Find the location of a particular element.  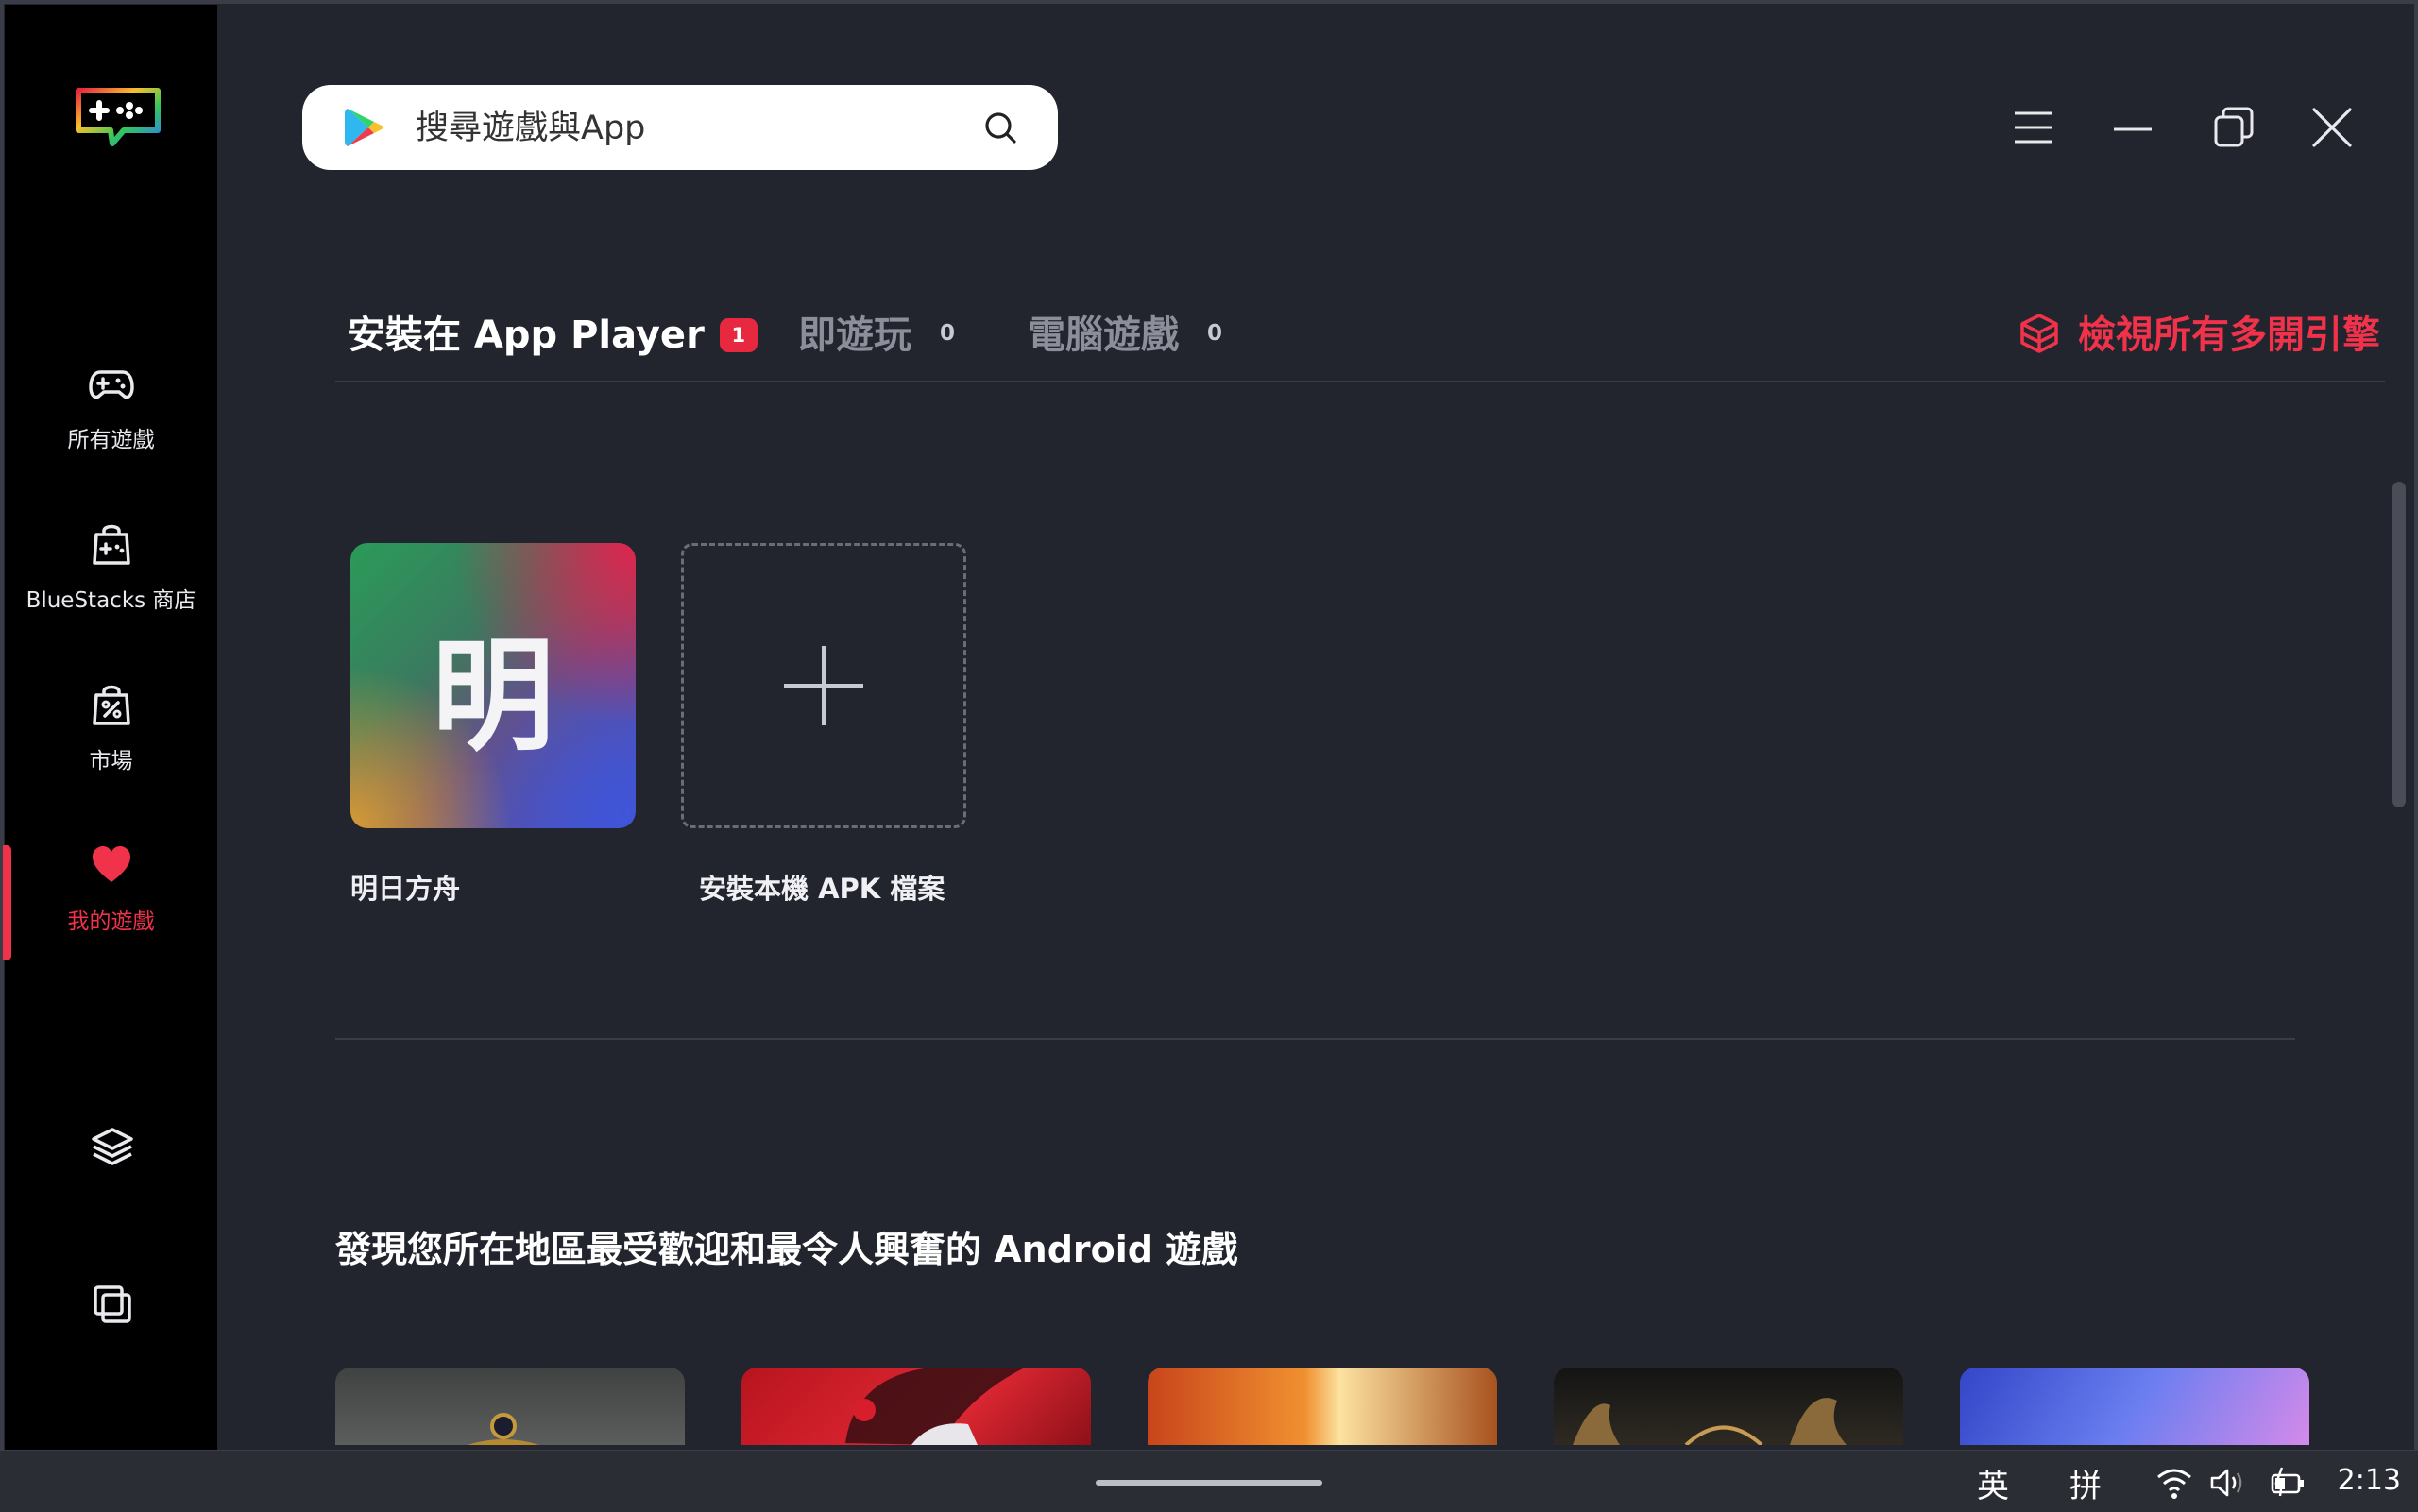

sidebar-item-all-games: 所有遊戲 is located at coordinates (111, 406).